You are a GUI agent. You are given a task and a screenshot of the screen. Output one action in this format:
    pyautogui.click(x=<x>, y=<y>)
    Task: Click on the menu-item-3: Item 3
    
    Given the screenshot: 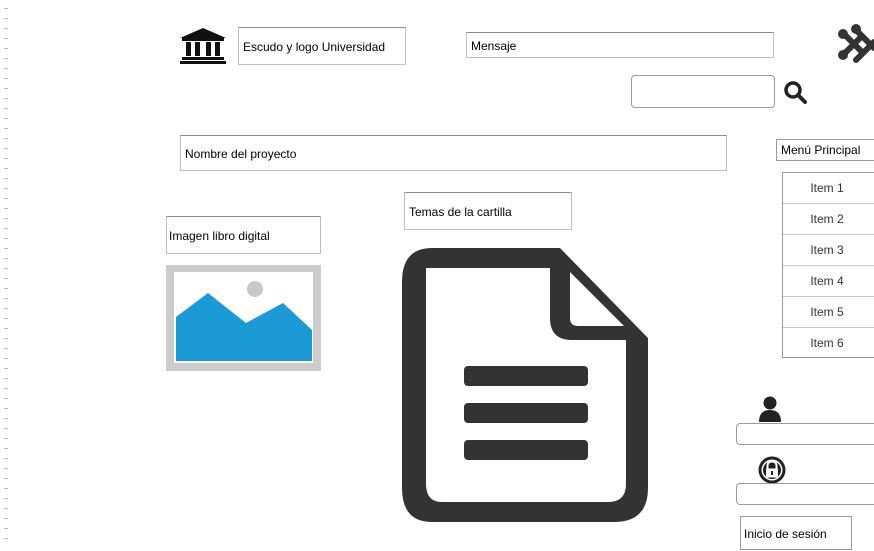 What is the action you would take?
    pyautogui.click(x=828, y=250)
    